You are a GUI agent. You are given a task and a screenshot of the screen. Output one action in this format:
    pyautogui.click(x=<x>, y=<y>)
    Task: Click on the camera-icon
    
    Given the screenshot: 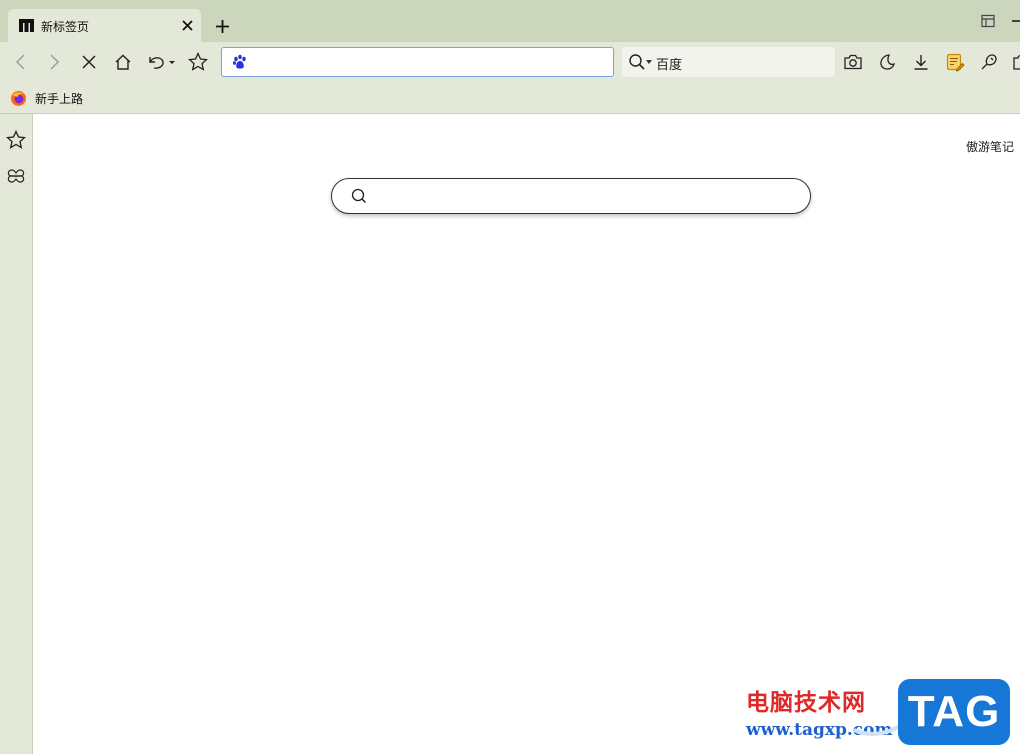 What is the action you would take?
    pyautogui.click(x=853, y=62)
    